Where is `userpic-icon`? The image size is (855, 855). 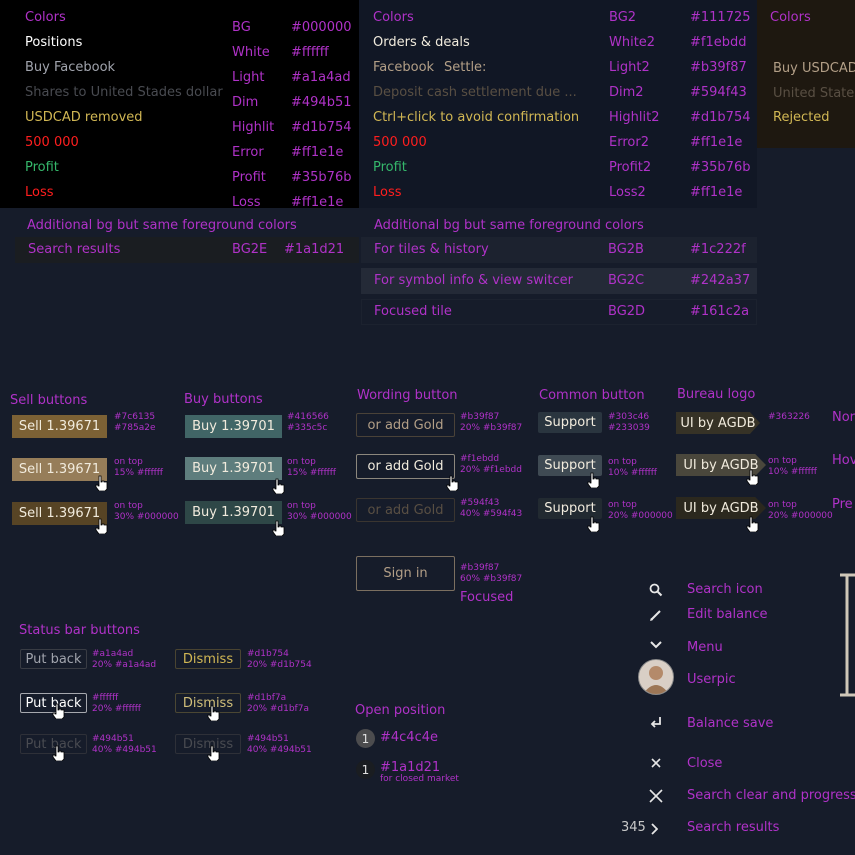
userpic-icon is located at coordinates (656, 677).